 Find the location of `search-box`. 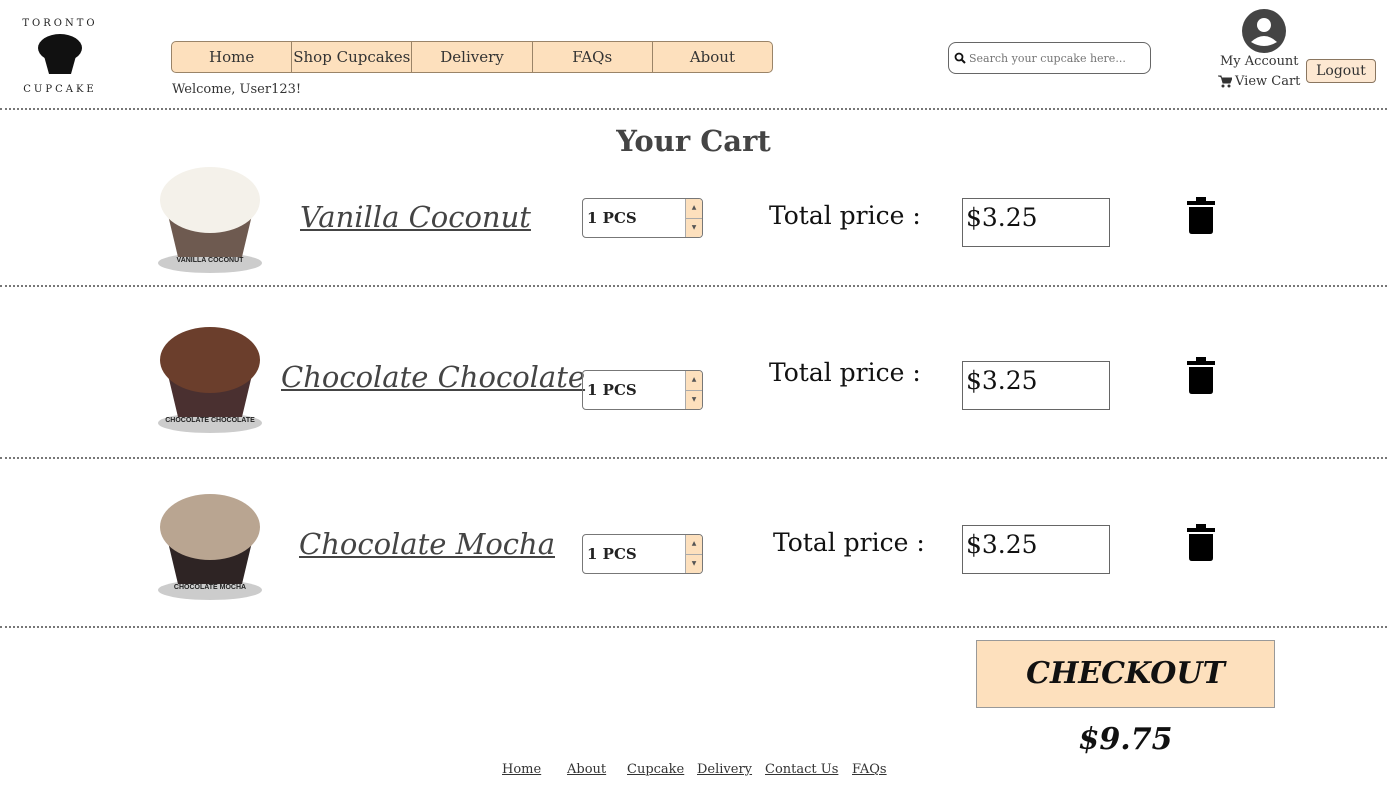

search-box is located at coordinates (1049, 58).